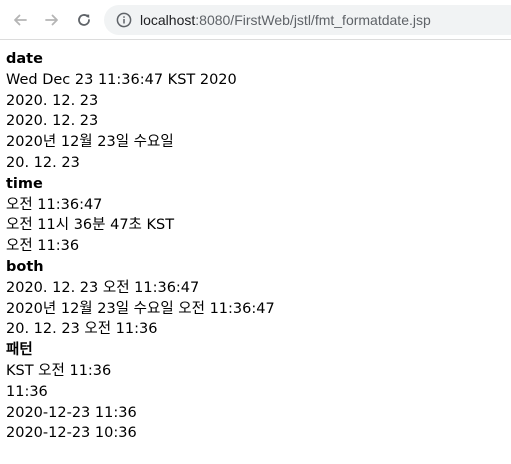 The image size is (511, 464). I want to click on output-line: 오전 11:36, so click(43, 246).